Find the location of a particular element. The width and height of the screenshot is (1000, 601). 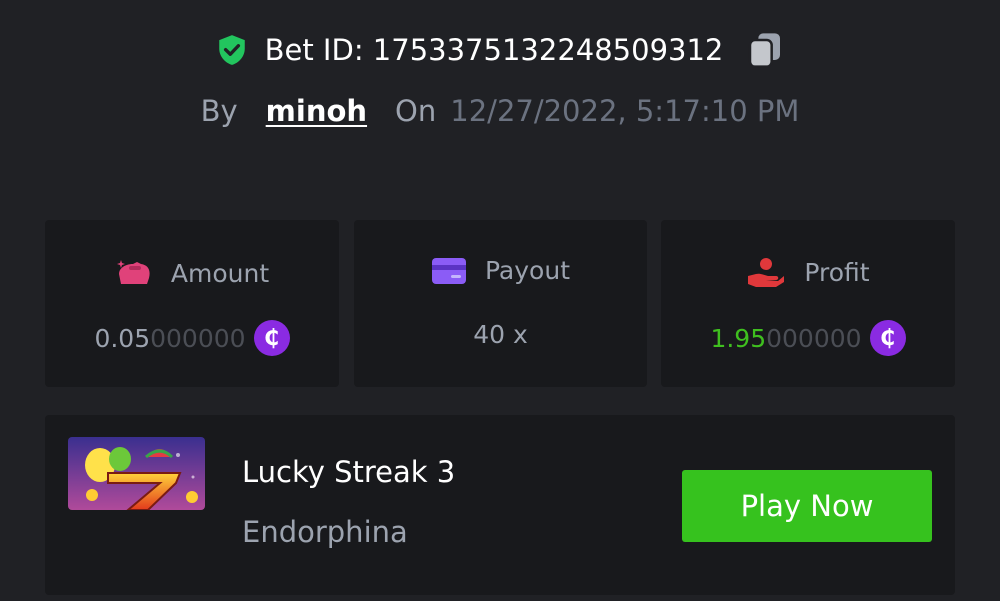

username-link: minoh is located at coordinates (316, 111).